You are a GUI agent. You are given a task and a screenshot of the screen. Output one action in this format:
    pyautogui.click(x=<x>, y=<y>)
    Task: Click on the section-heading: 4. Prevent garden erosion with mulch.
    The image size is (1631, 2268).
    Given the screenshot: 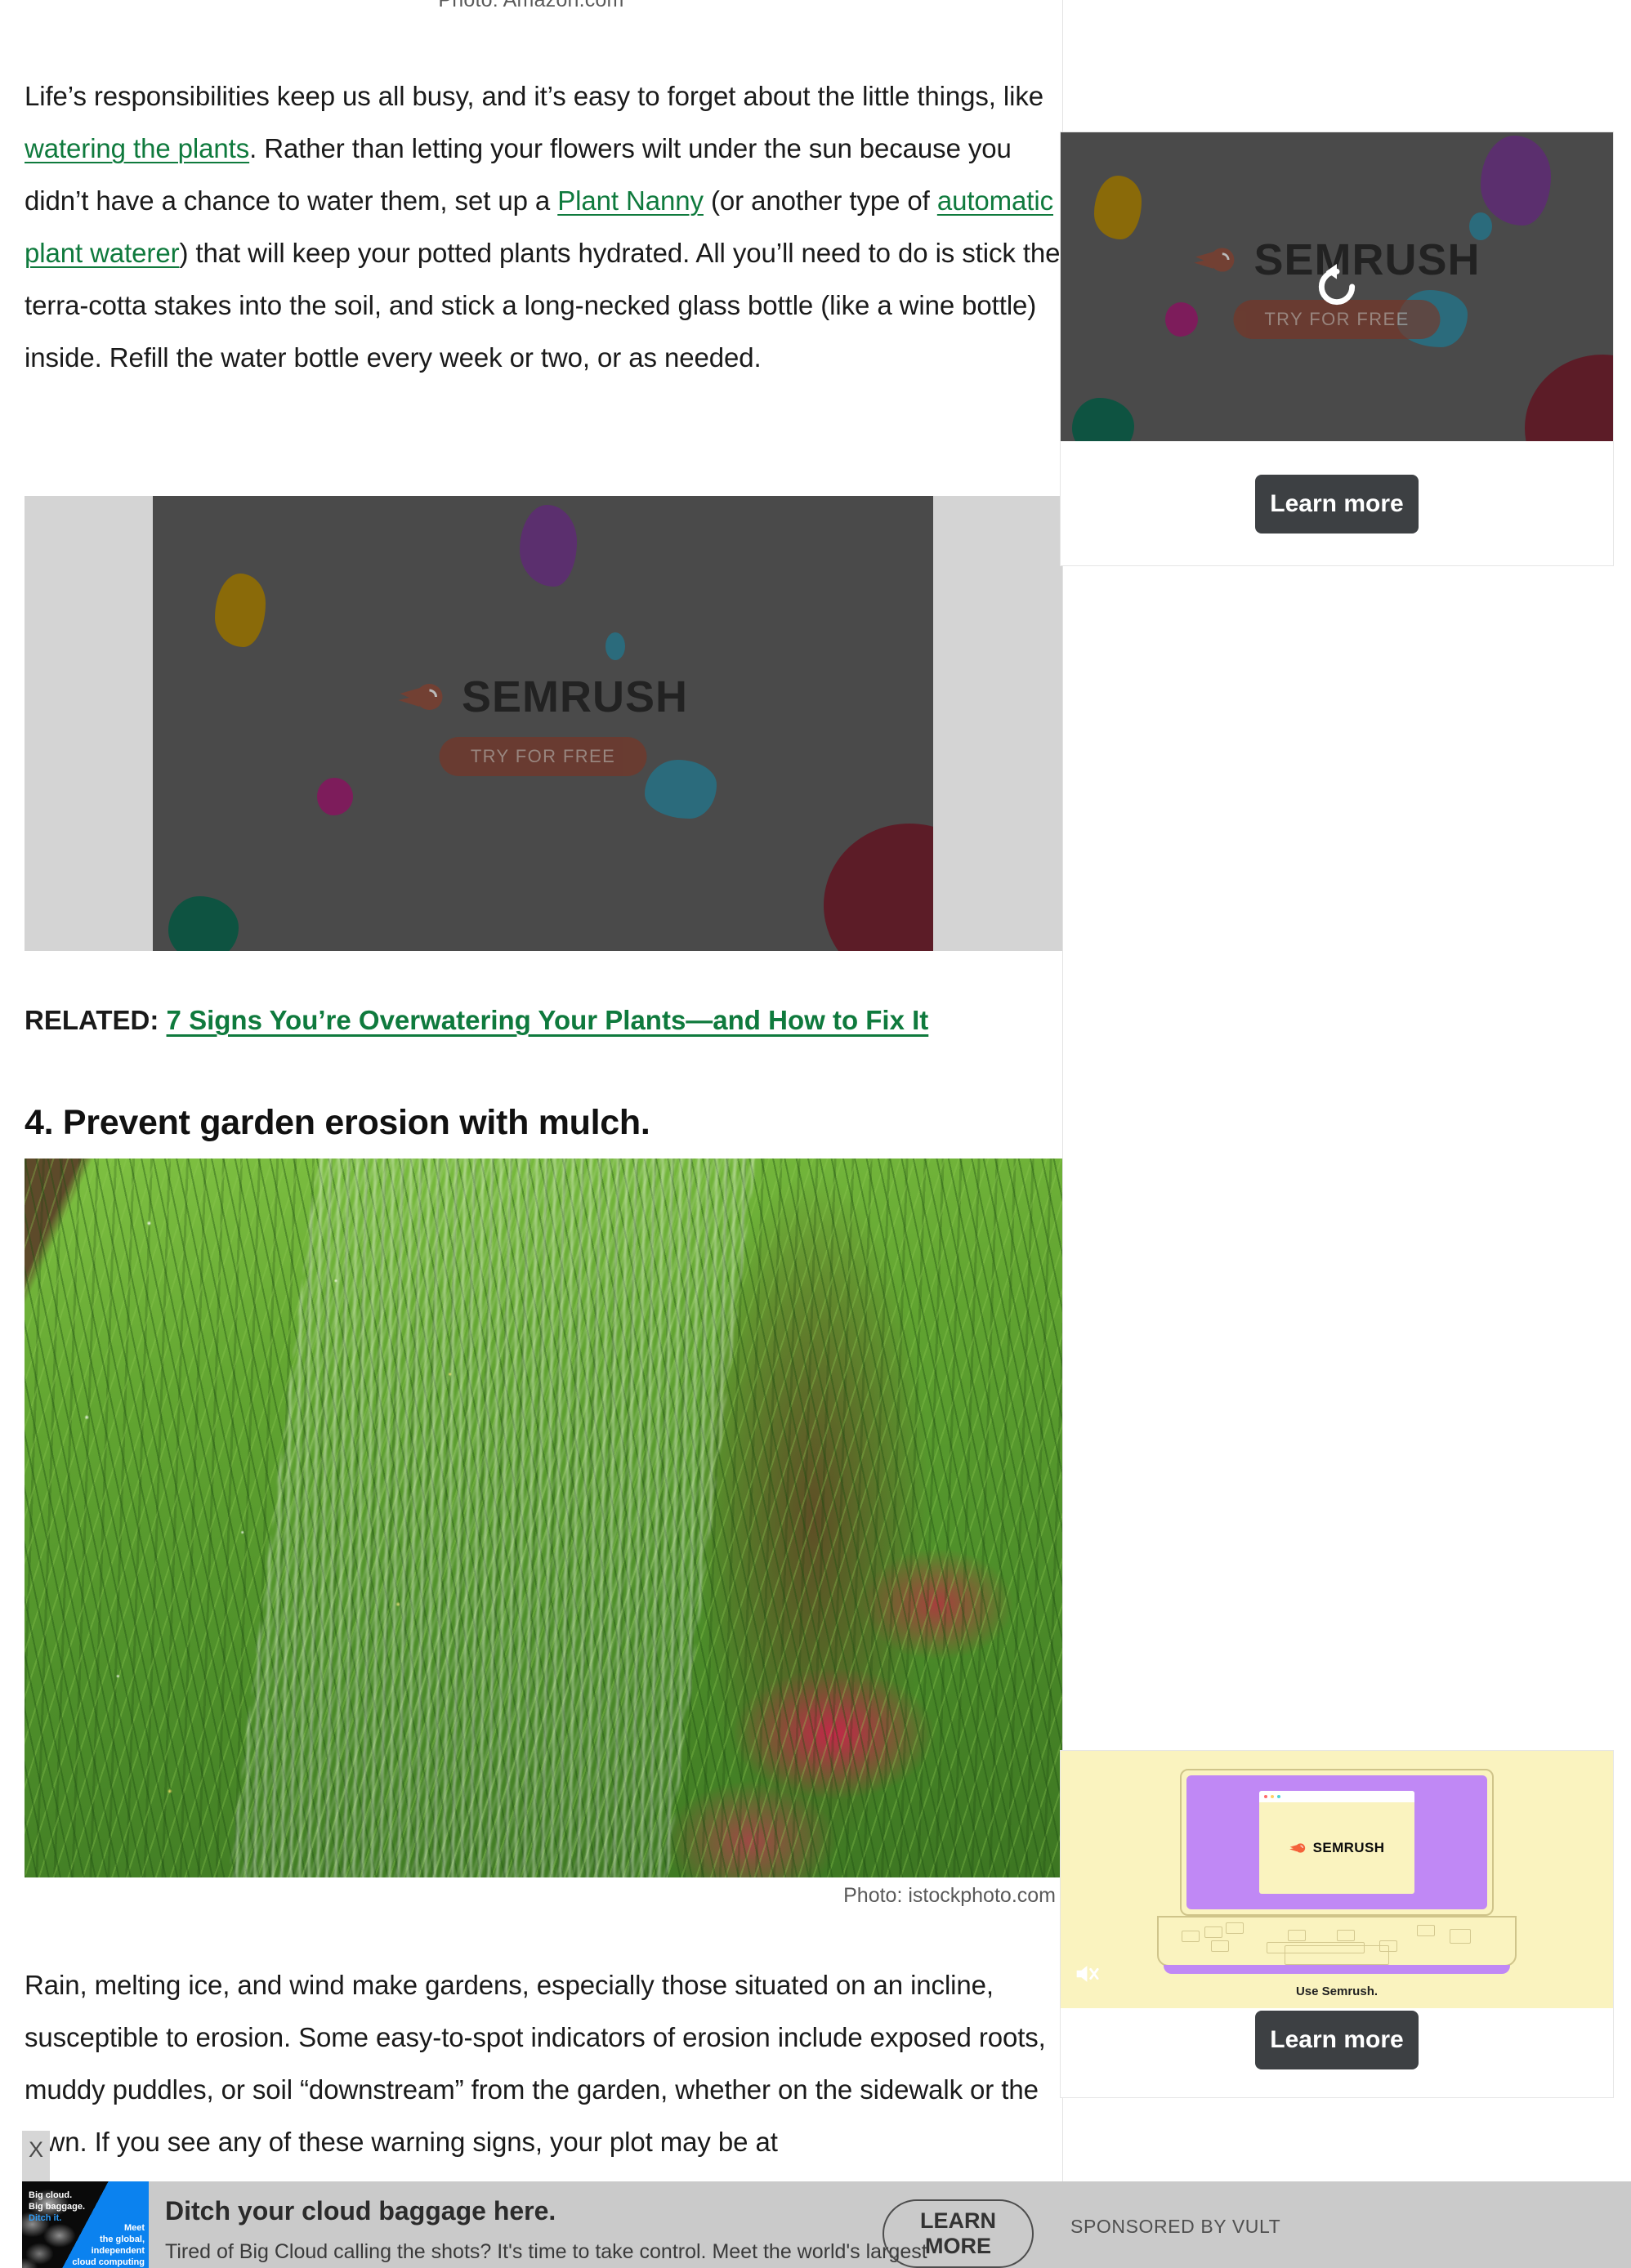 What is the action you would take?
    pyautogui.click(x=337, y=1122)
    